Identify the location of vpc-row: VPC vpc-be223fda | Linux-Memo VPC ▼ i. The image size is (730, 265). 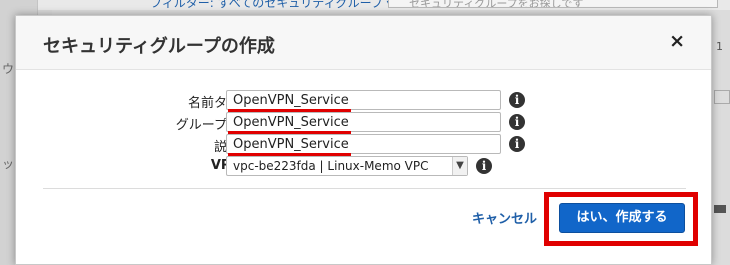
(364, 166).